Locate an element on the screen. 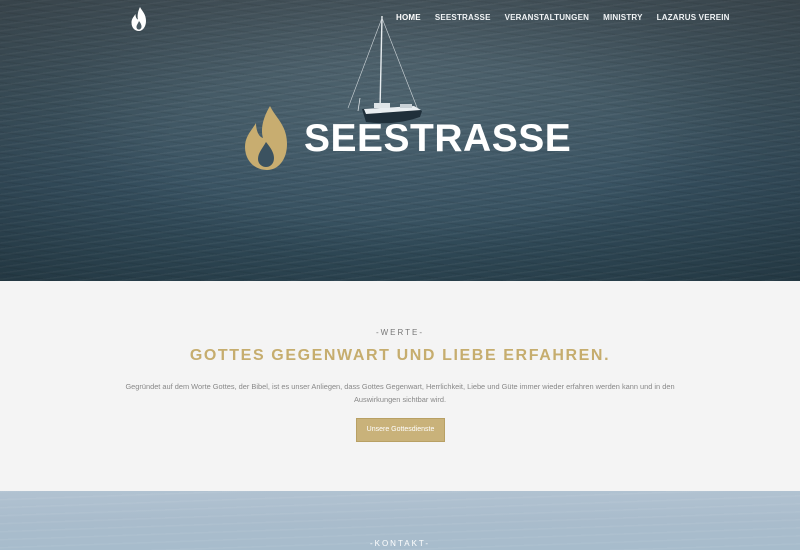 The image size is (800, 550). section-headline: GOTTES GEGENWART UND LIEBE ERFAHREN. is located at coordinates (400, 355).